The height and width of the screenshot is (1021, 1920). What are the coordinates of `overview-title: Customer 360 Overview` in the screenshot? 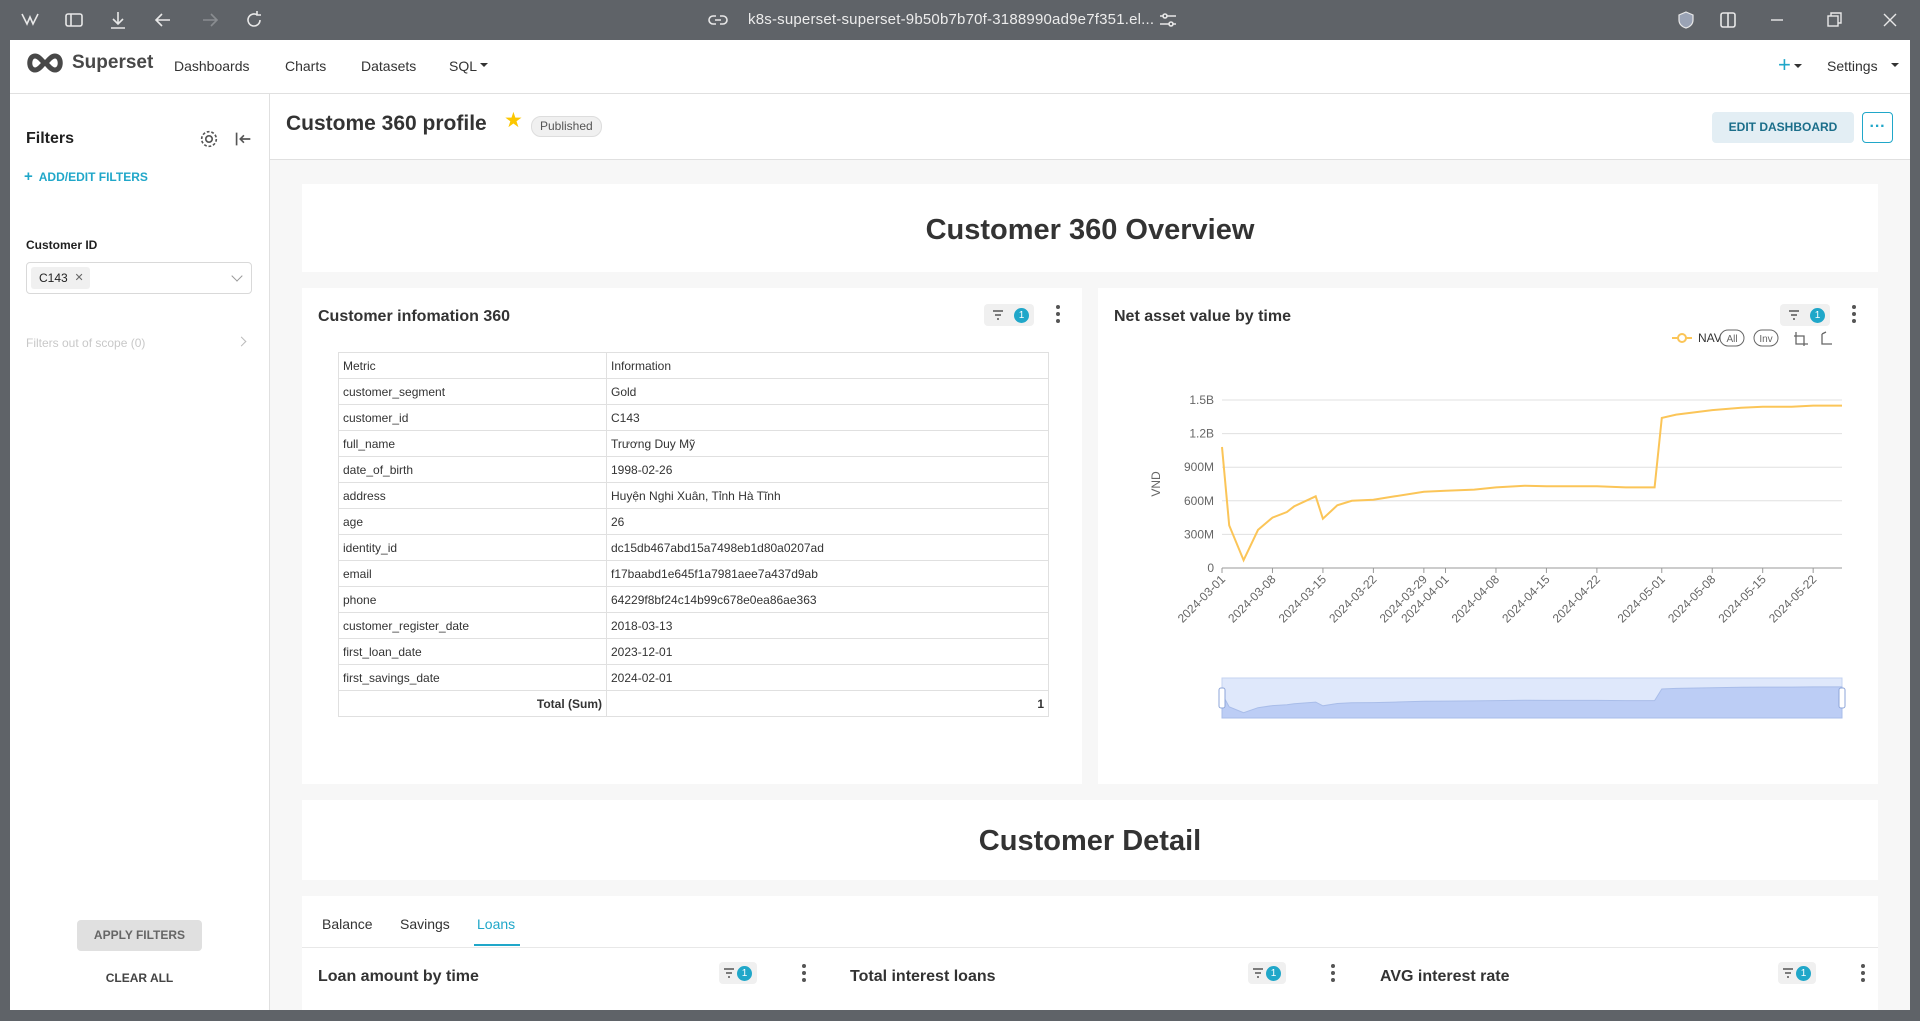 It's located at (1090, 230).